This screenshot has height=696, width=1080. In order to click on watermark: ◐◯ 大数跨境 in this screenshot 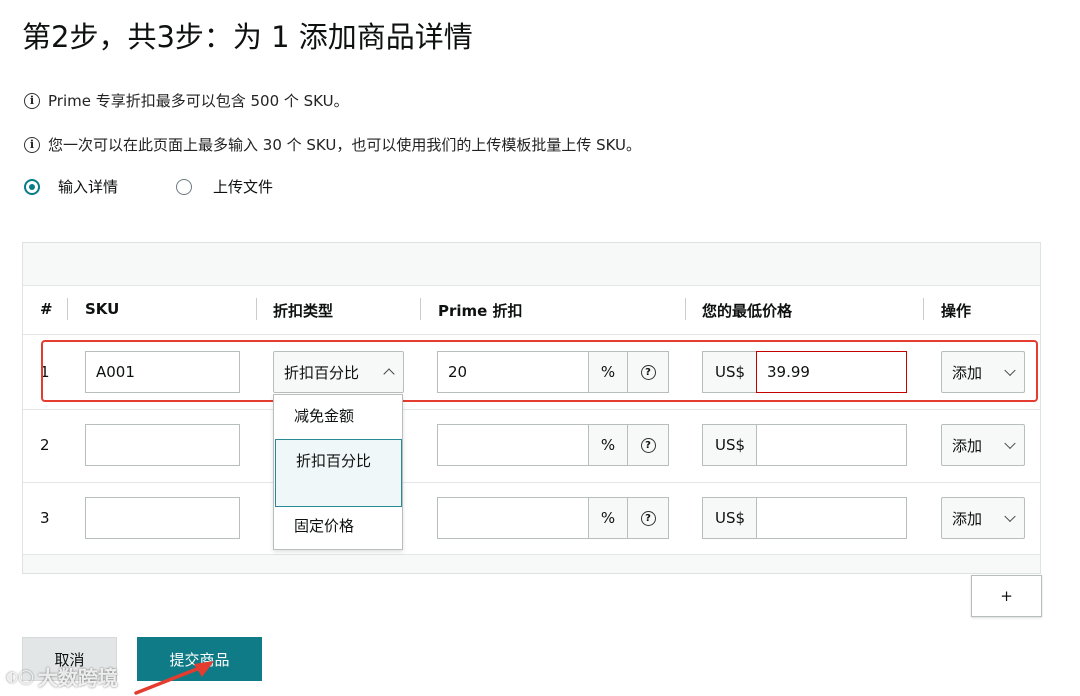, I will do `click(62, 676)`.